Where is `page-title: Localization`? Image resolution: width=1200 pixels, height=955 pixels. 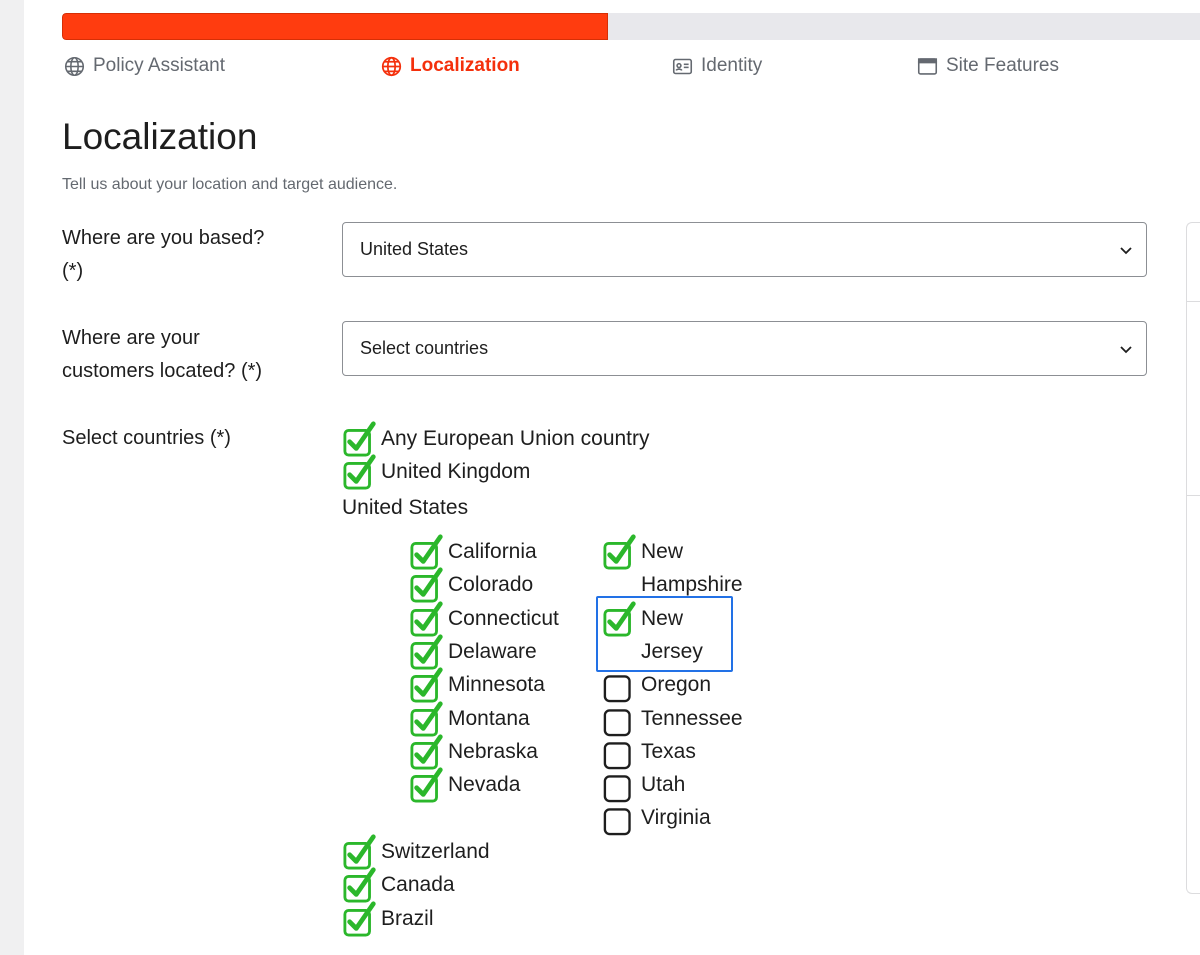 page-title: Localization is located at coordinates (160, 136).